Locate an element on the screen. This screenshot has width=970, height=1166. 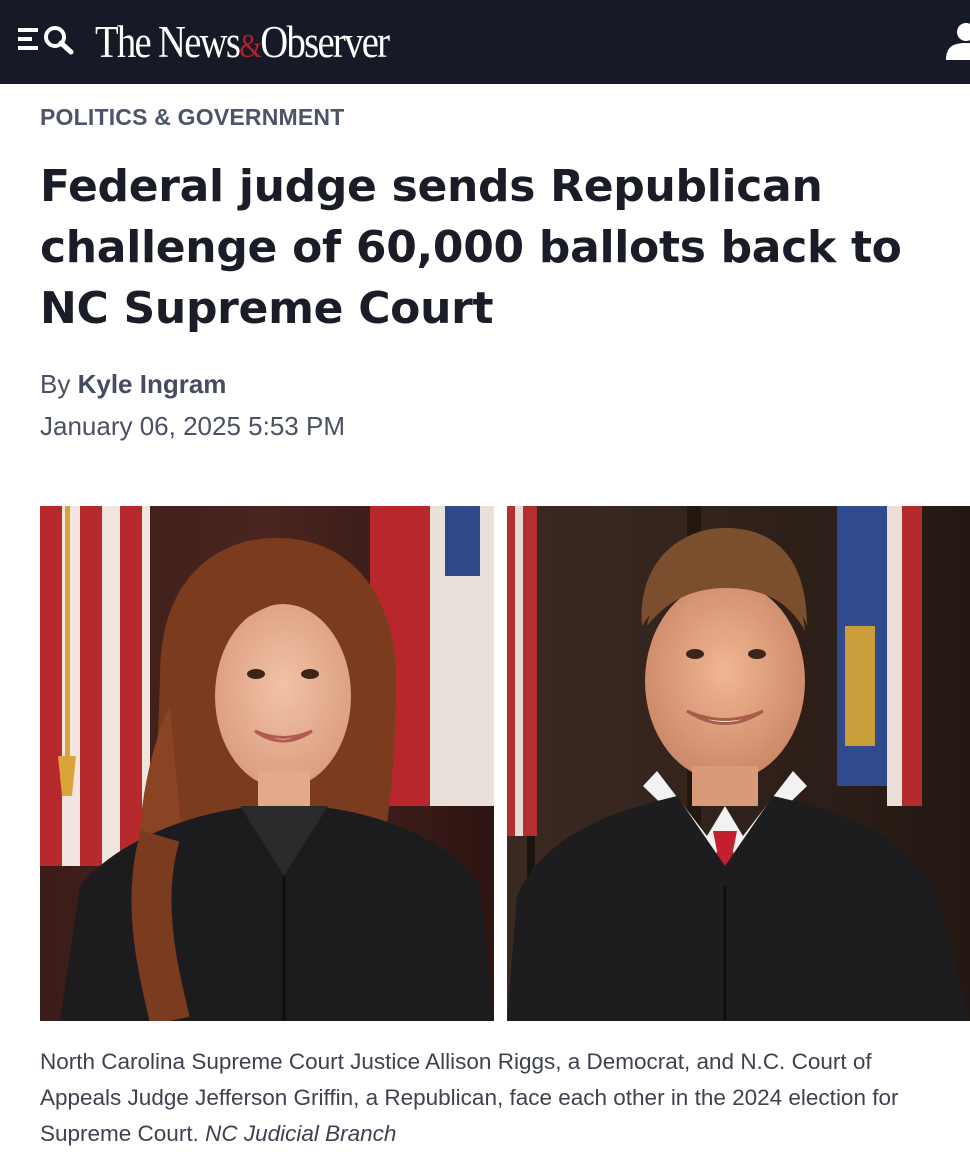
site-logo: The News&Observer is located at coordinates (242, 42).